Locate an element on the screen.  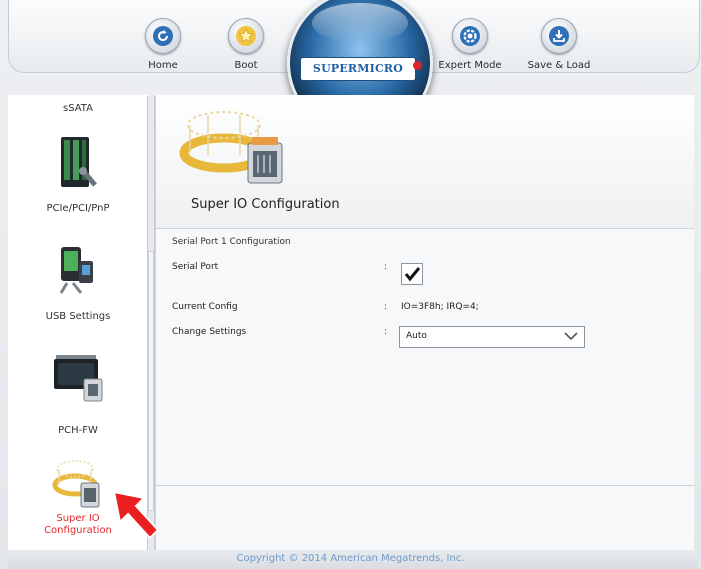
download-icon is located at coordinates (559, 36).